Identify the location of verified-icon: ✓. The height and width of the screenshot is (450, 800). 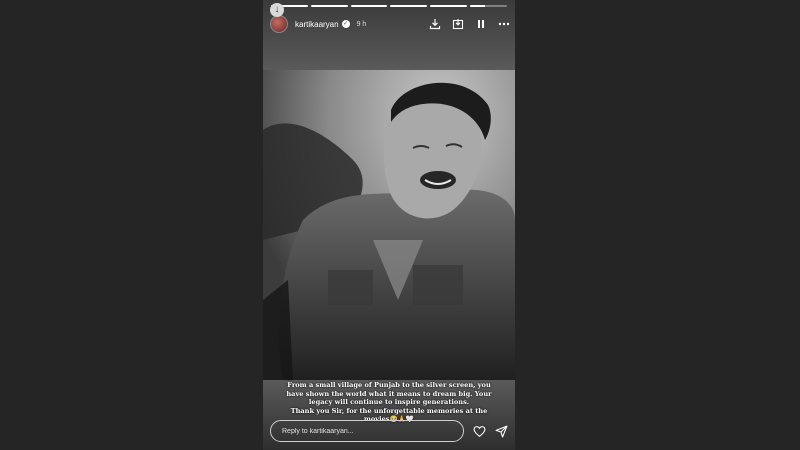
(345, 24).